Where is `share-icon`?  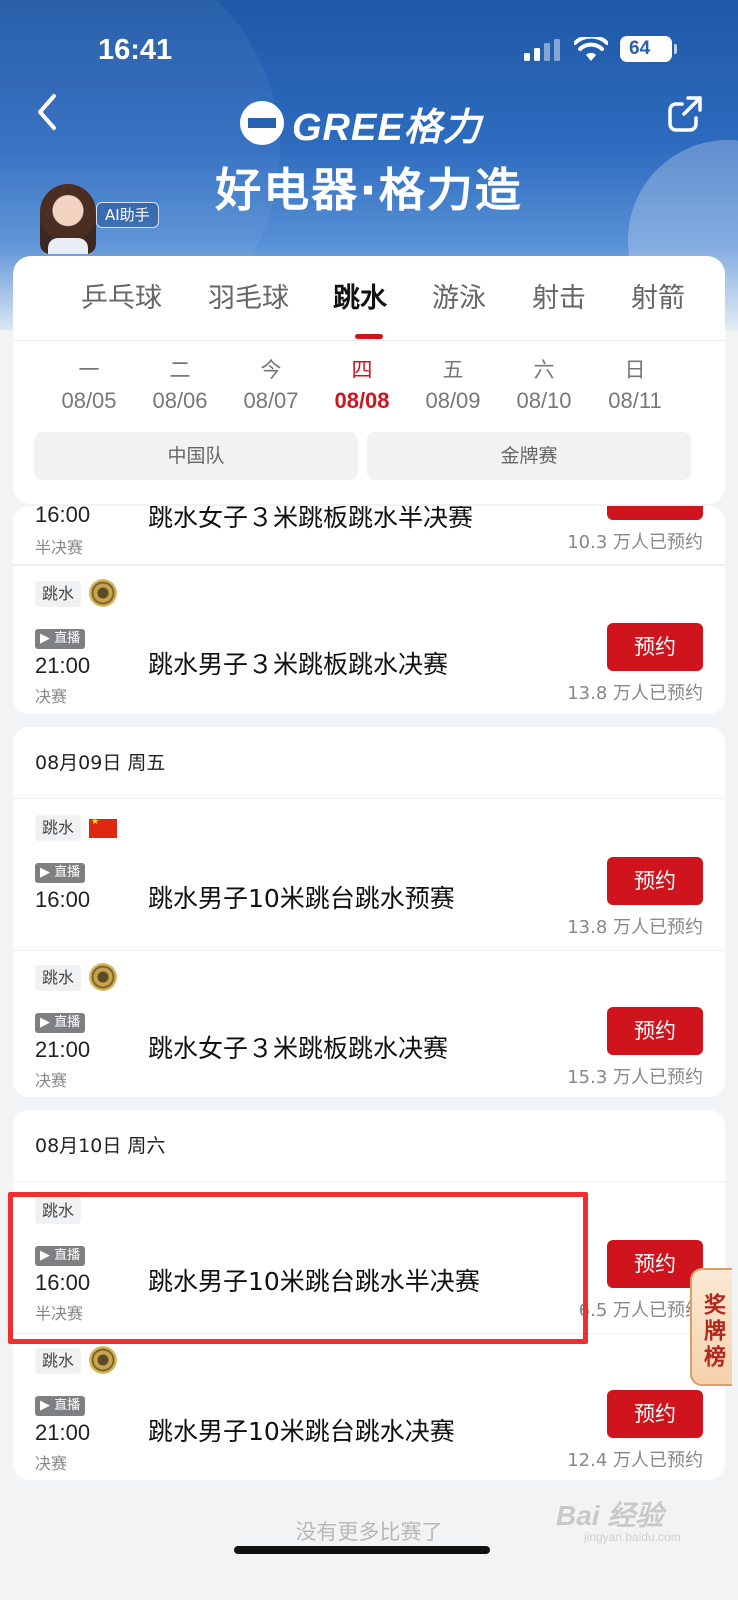 share-icon is located at coordinates (686, 114).